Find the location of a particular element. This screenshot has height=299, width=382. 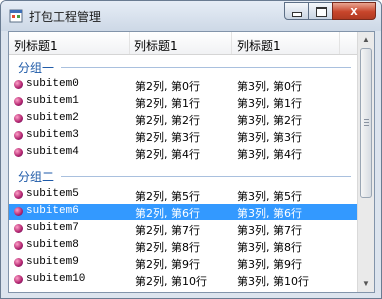

cell-col1: subitem8 is located at coordinates (52, 245).